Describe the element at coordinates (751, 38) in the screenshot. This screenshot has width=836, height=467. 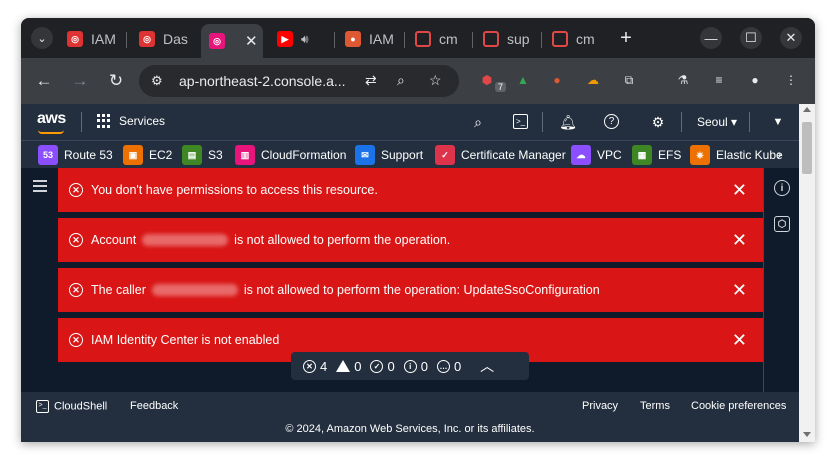
I see `maximize-icon: ☐` at that location.